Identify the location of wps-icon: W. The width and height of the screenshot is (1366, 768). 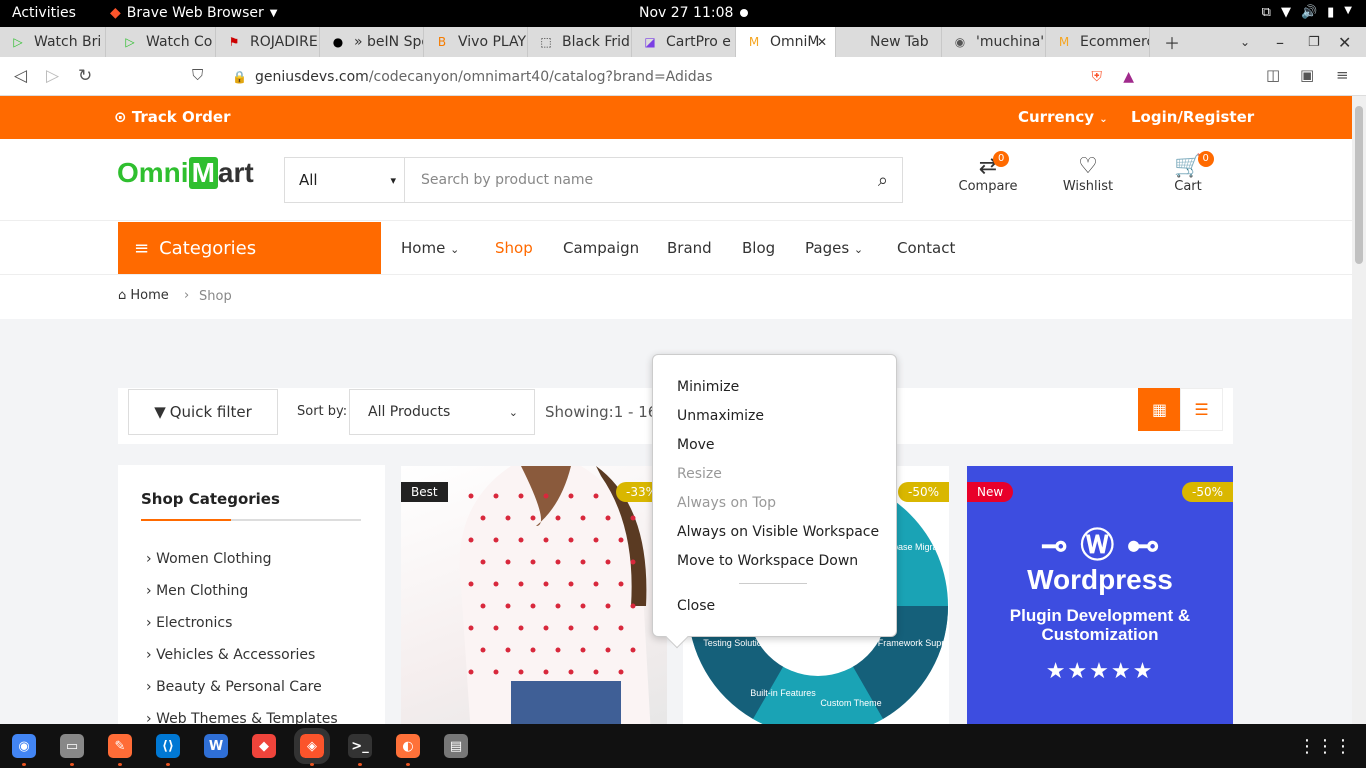
(216, 746).